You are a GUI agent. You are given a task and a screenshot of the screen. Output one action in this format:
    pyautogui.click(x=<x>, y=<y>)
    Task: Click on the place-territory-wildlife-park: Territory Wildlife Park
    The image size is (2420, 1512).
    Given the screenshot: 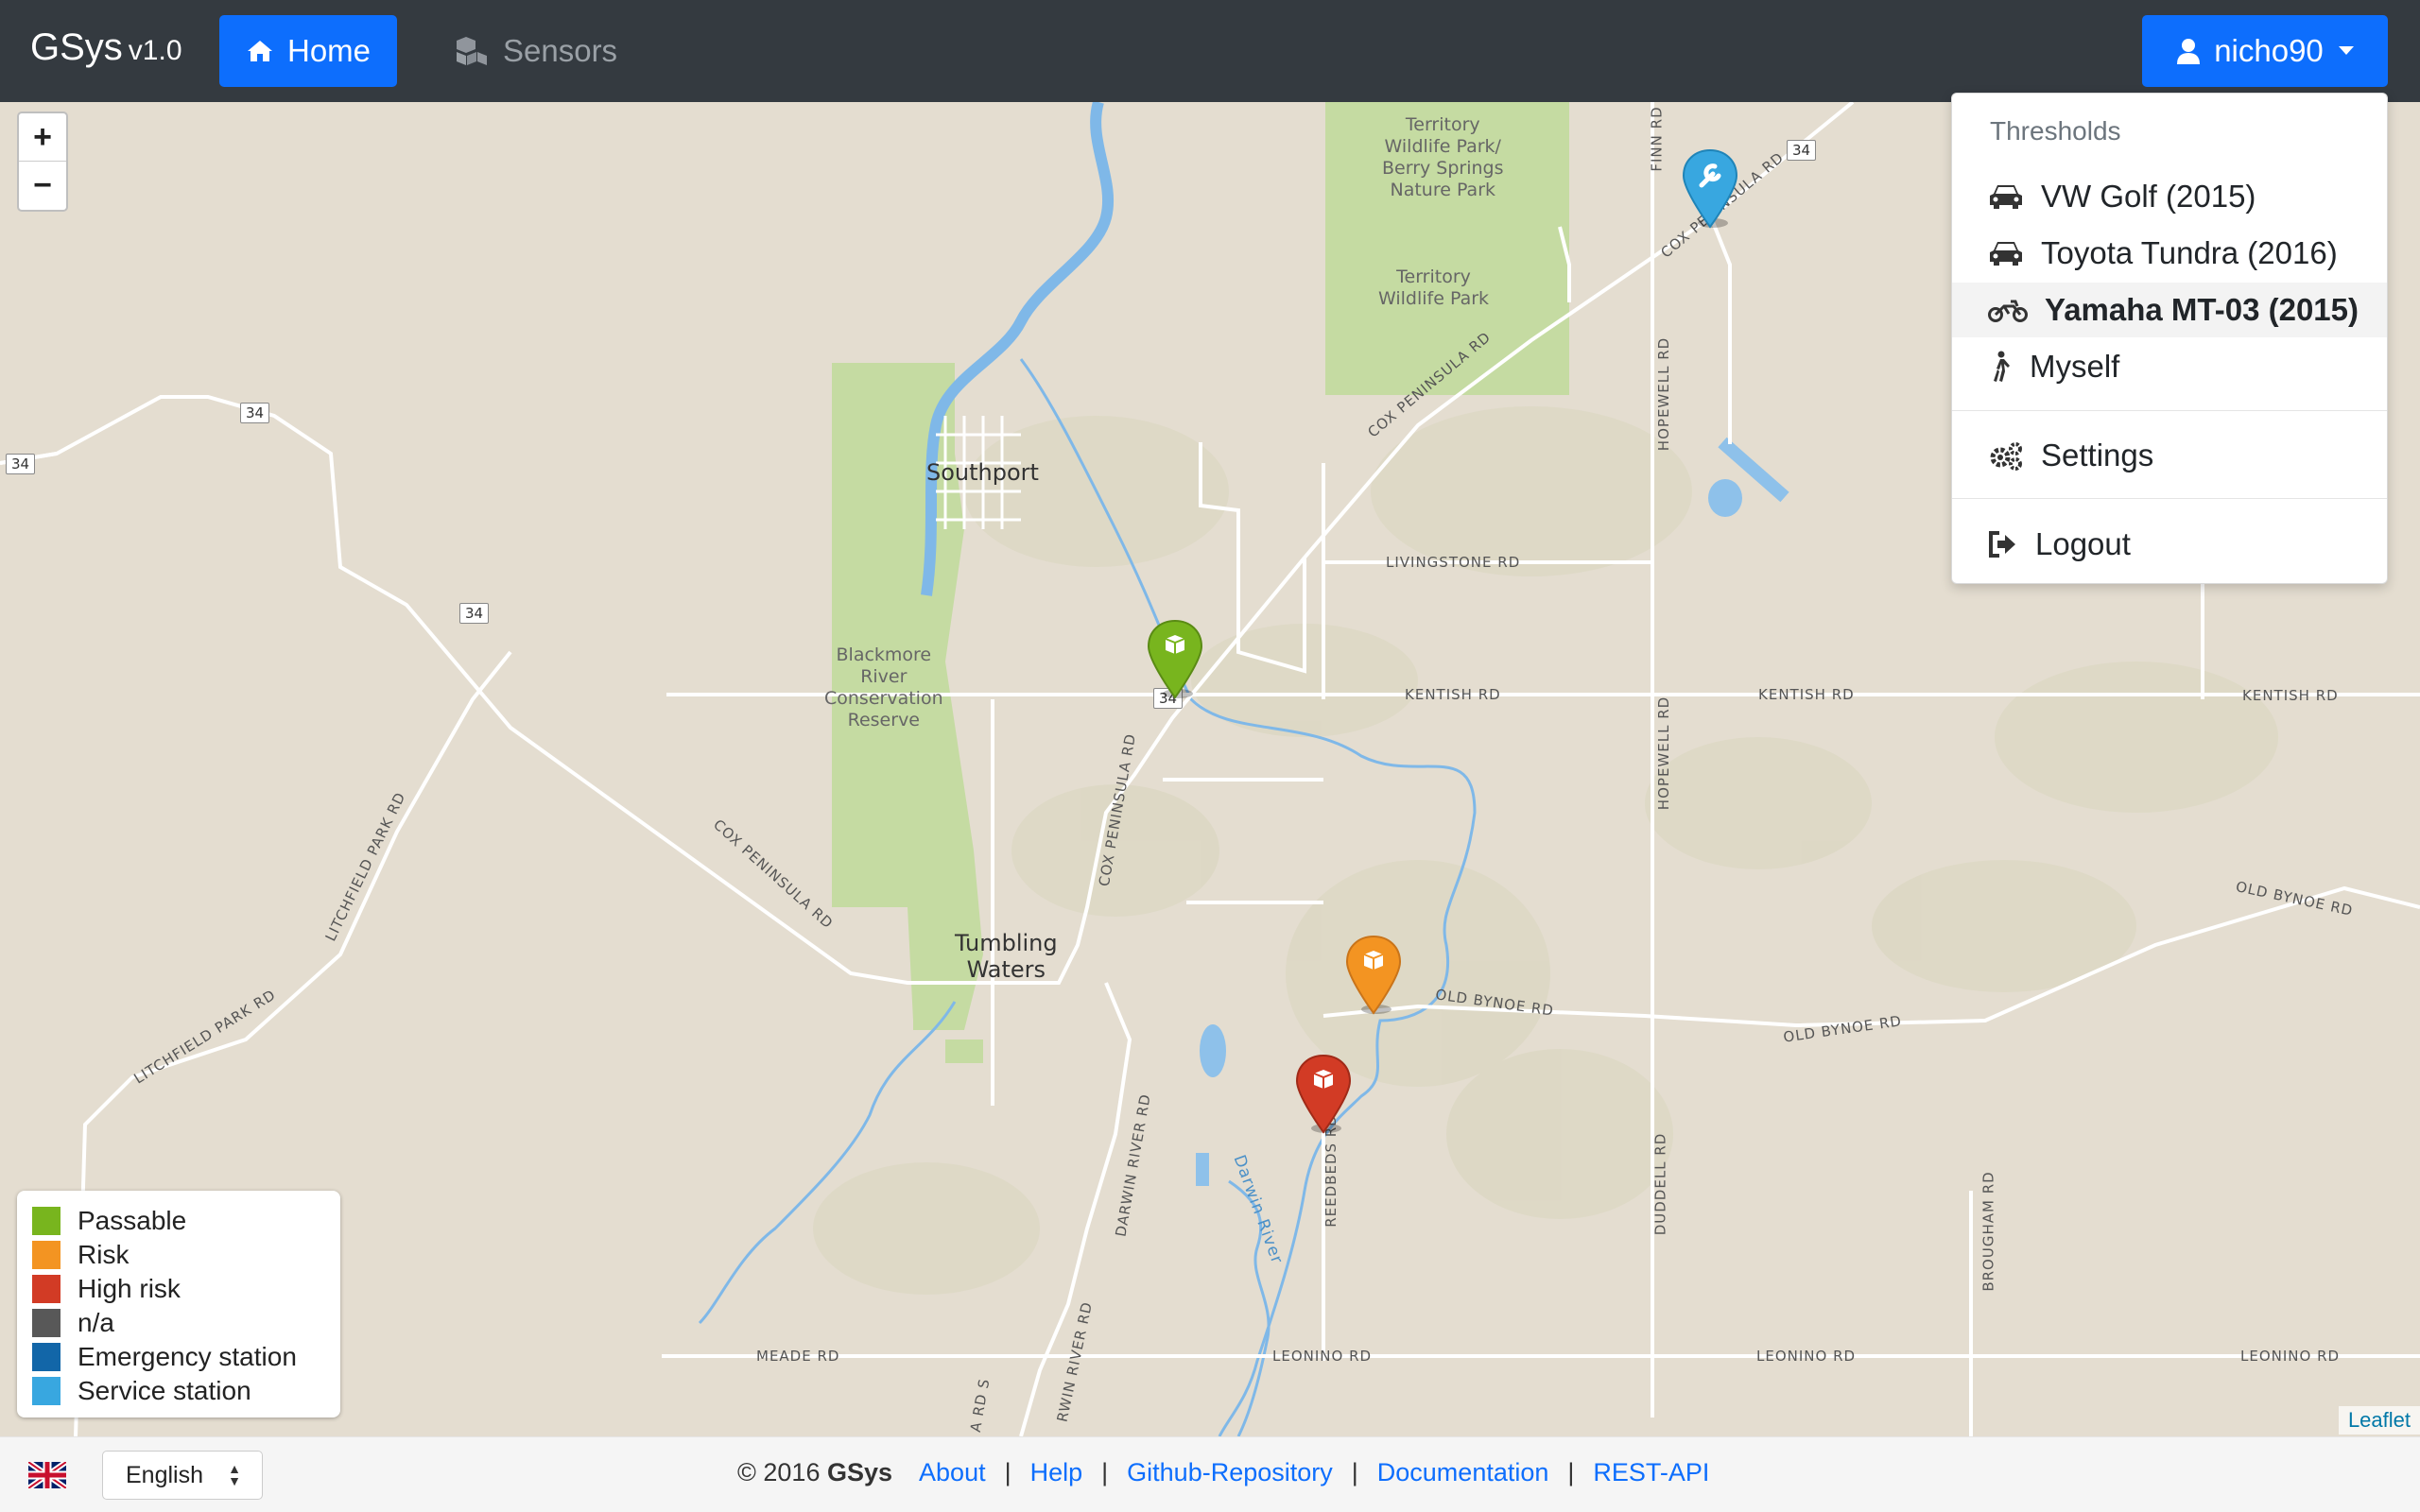 What is the action you would take?
    pyautogui.click(x=1433, y=288)
    